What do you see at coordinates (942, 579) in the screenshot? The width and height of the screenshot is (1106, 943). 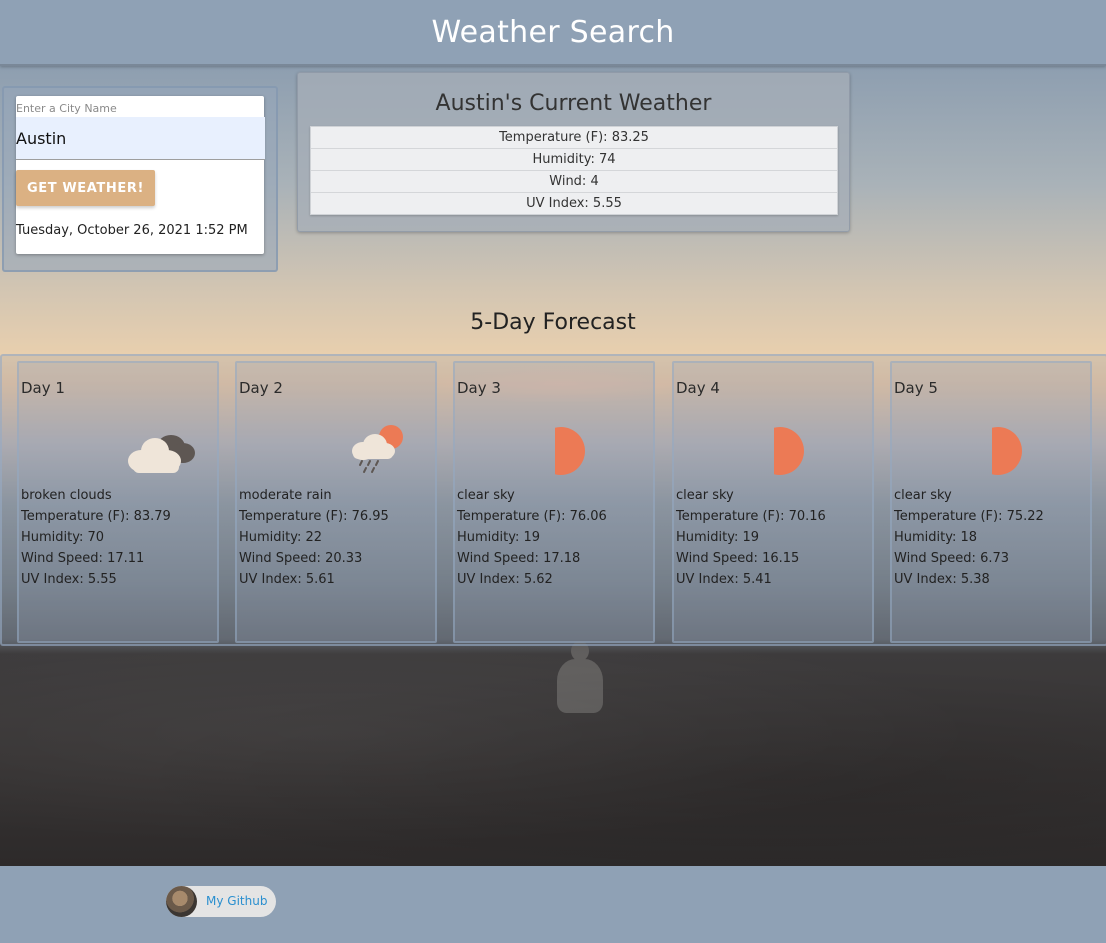 I see `day-uv-index: UV Index: 5.38` at bounding box center [942, 579].